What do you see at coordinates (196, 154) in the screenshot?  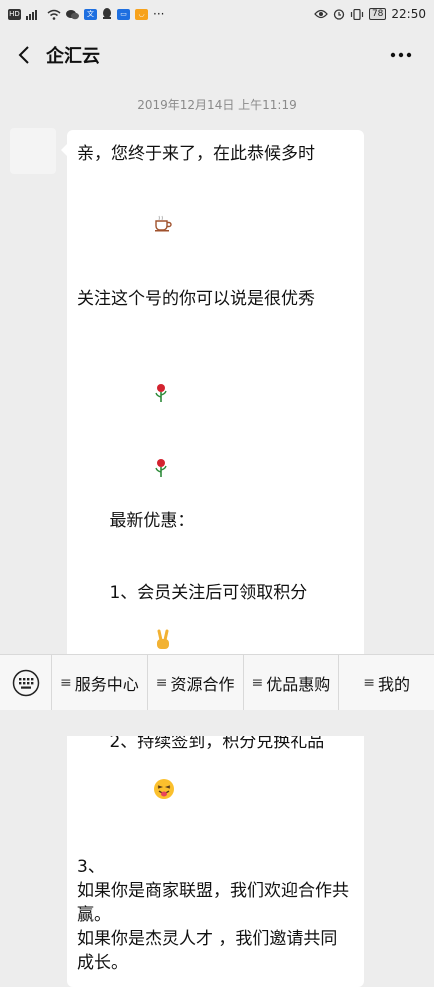 I see `message-line: 亲，您终于来了，在此恭候多时` at bounding box center [196, 154].